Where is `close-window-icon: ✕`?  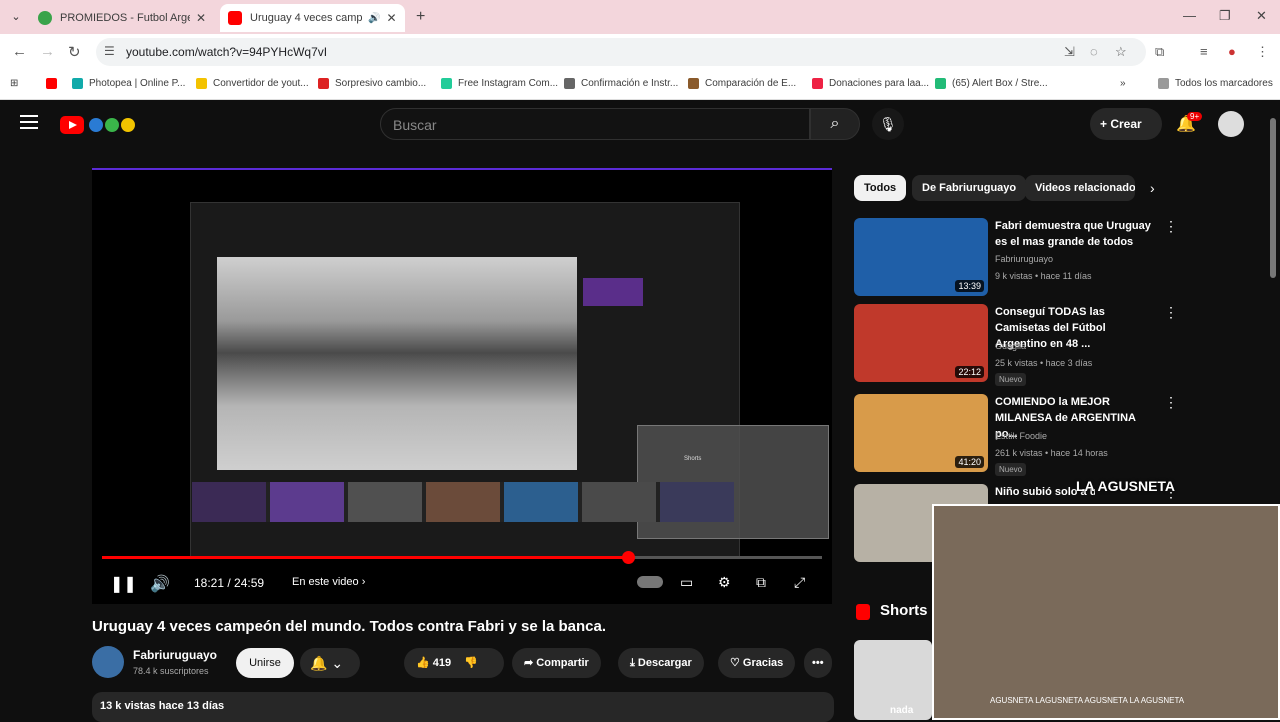
close-window-icon: ✕ is located at coordinates (1261, 16).